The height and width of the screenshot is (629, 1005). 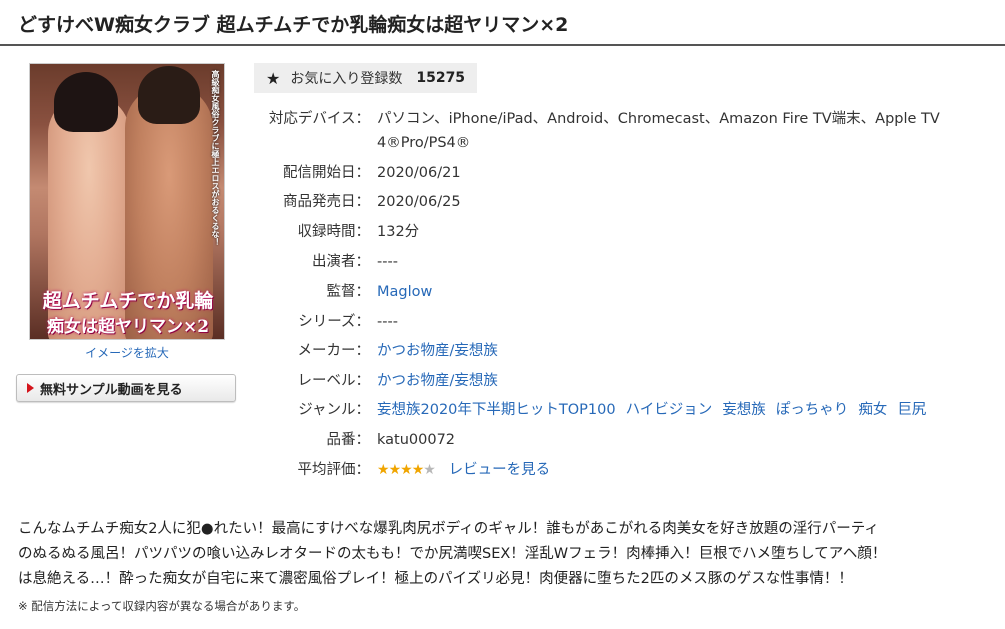 I want to click on spec-key: 平均評価：, so click(x=334, y=470).